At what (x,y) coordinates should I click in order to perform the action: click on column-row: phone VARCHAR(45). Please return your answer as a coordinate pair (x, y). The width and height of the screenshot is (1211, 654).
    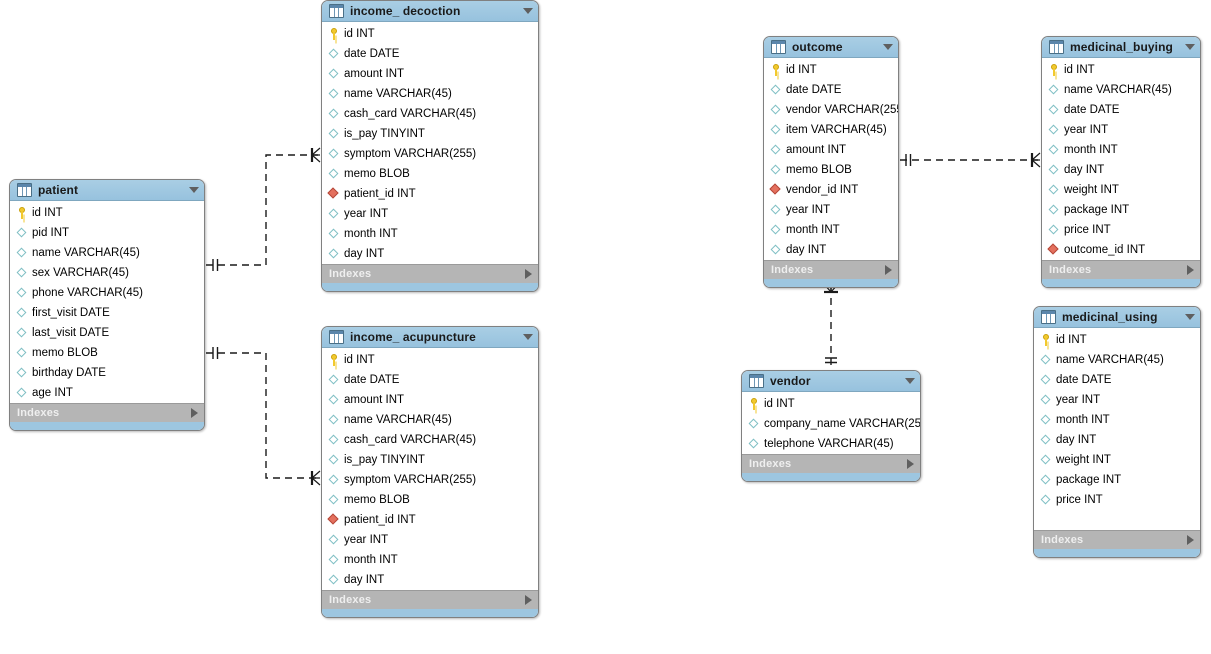
    Looking at the image, I should click on (107, 293).